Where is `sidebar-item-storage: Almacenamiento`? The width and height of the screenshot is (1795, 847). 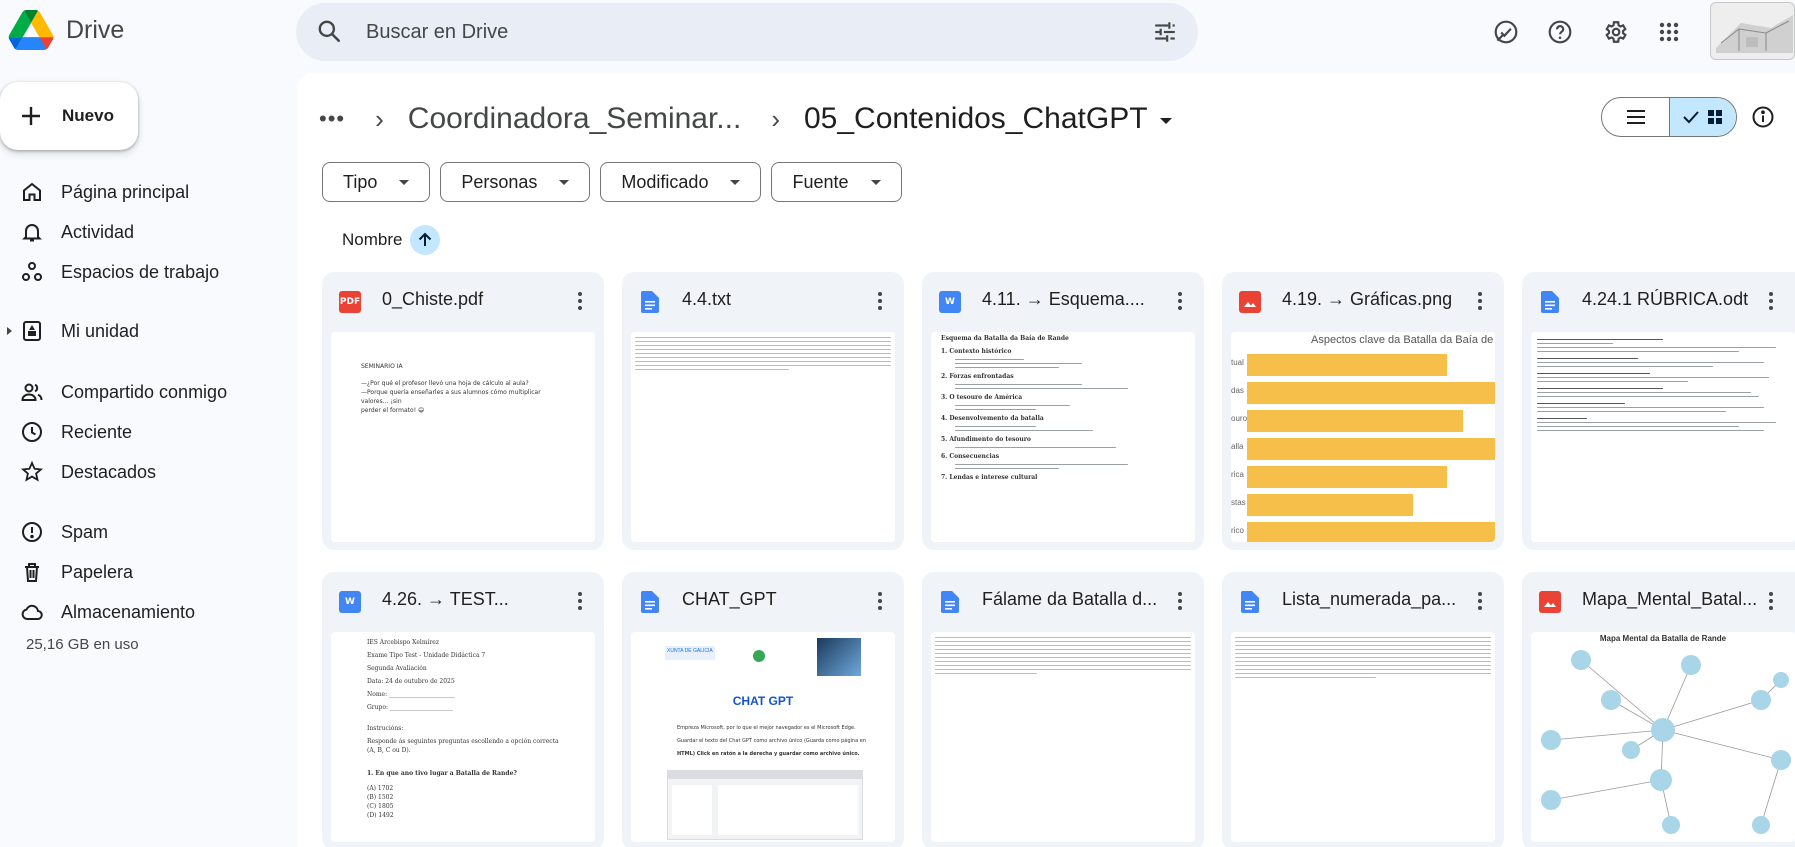 sidebar-item-storage: Almacenamiento is located at coordinates (145, 612).